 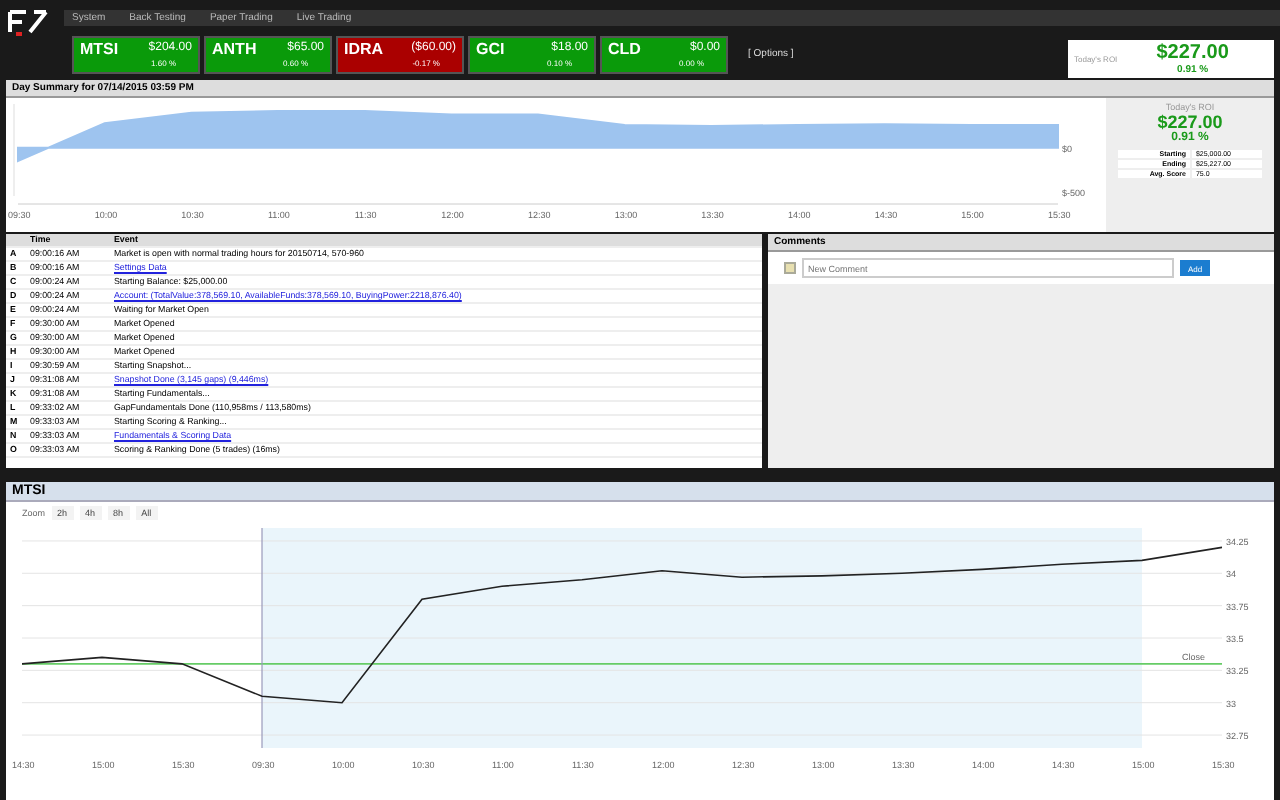 I want to click on logo-icon, so click(x=28, y=22).